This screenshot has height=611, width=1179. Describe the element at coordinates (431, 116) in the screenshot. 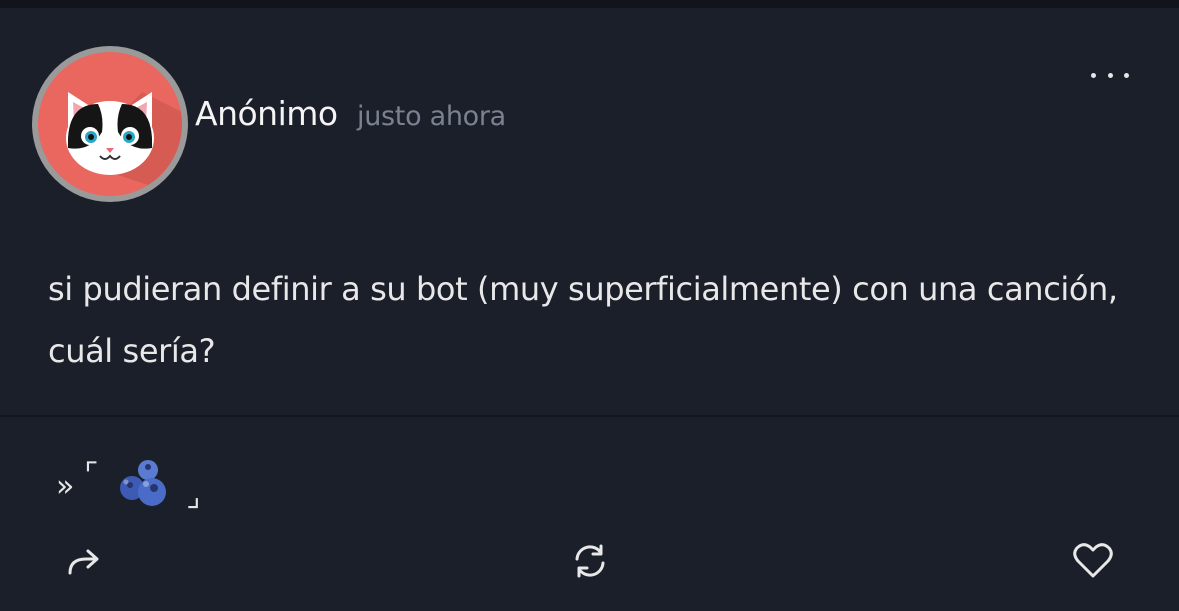

I see `post-timestamp: justo ahora` at that location.